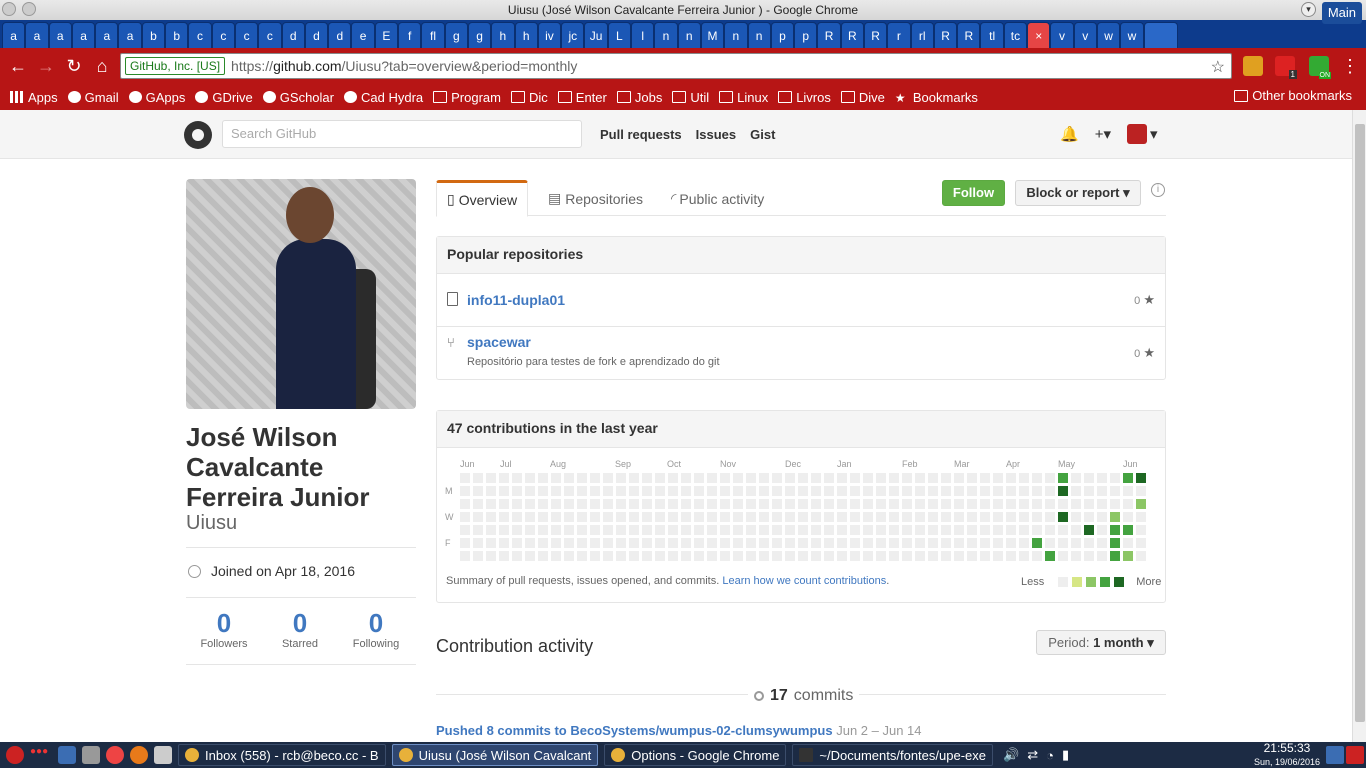 Image resolution: width=1366 pixels, height=769 pixels. What do you see at coordinates (743, 97) in the screenshot?
I see `bookmark-item: Linux` at bounding box center [743, 97].